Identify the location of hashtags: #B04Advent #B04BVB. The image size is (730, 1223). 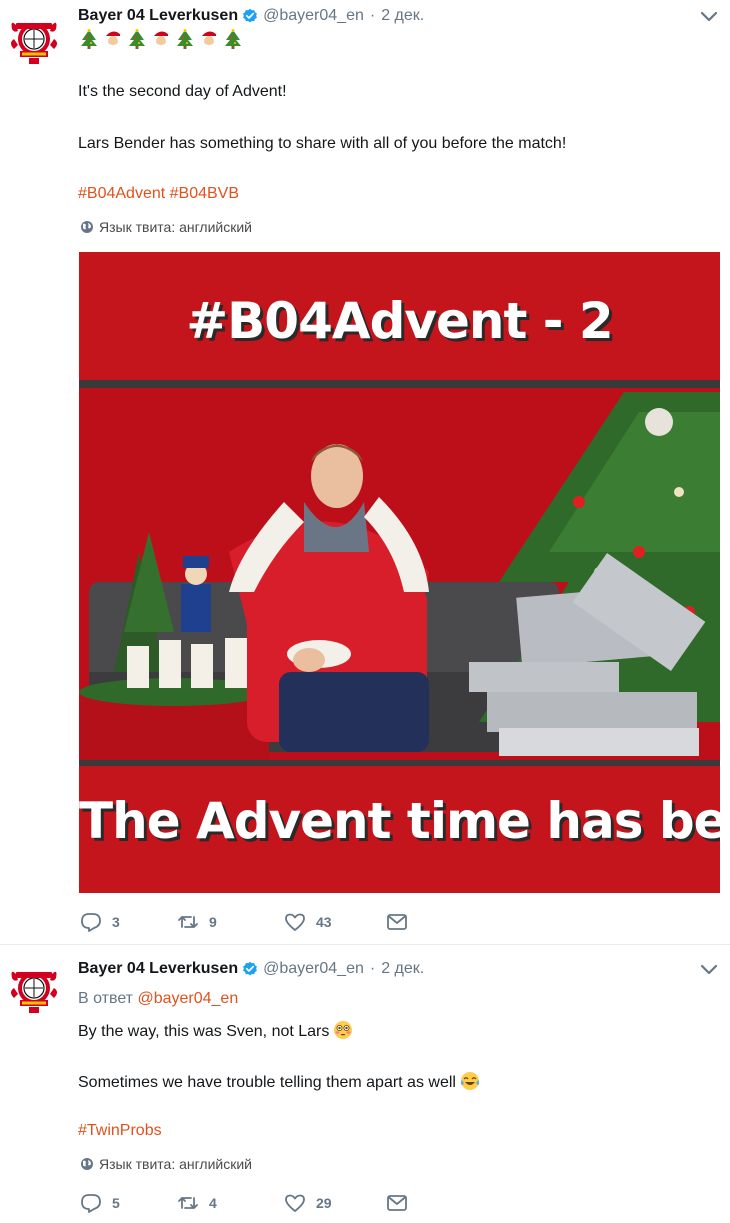
(158, 194).